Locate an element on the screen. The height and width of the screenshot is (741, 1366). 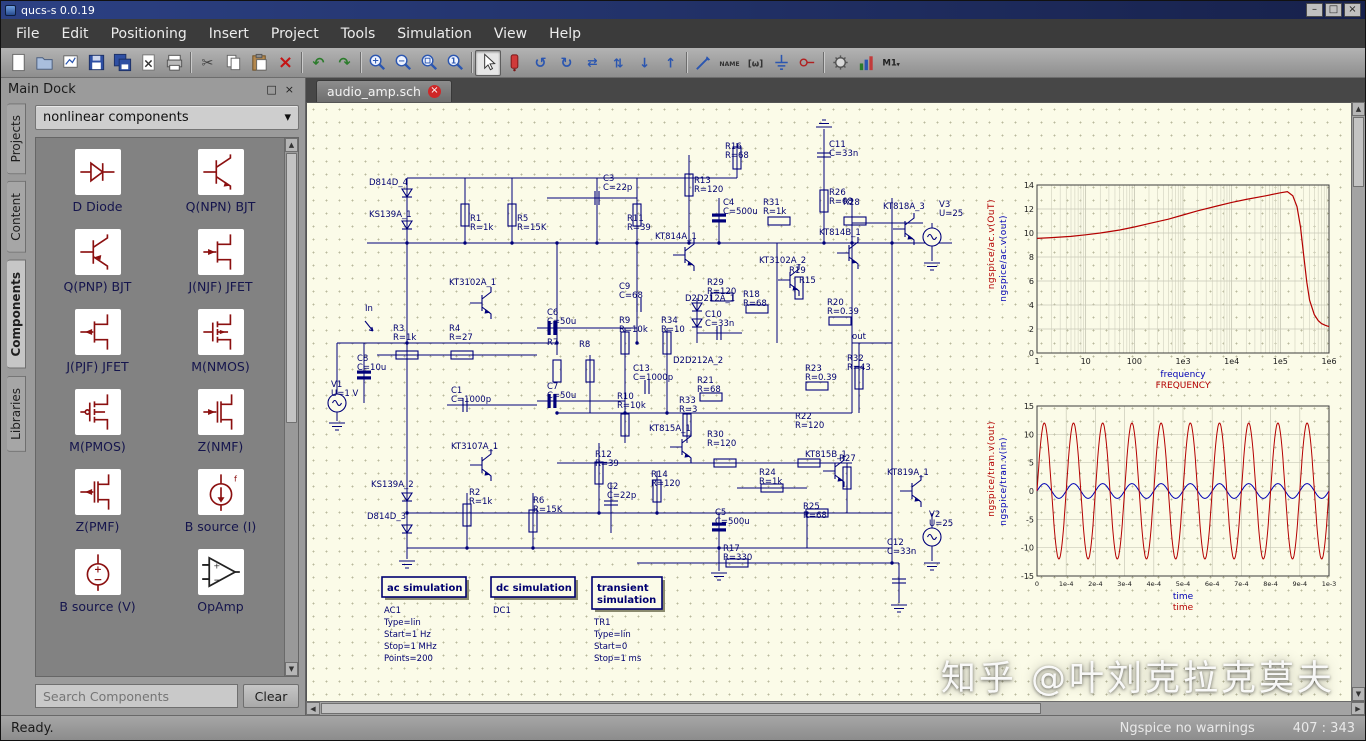
component-diode: D Diode is located at coordinates (97, 182).